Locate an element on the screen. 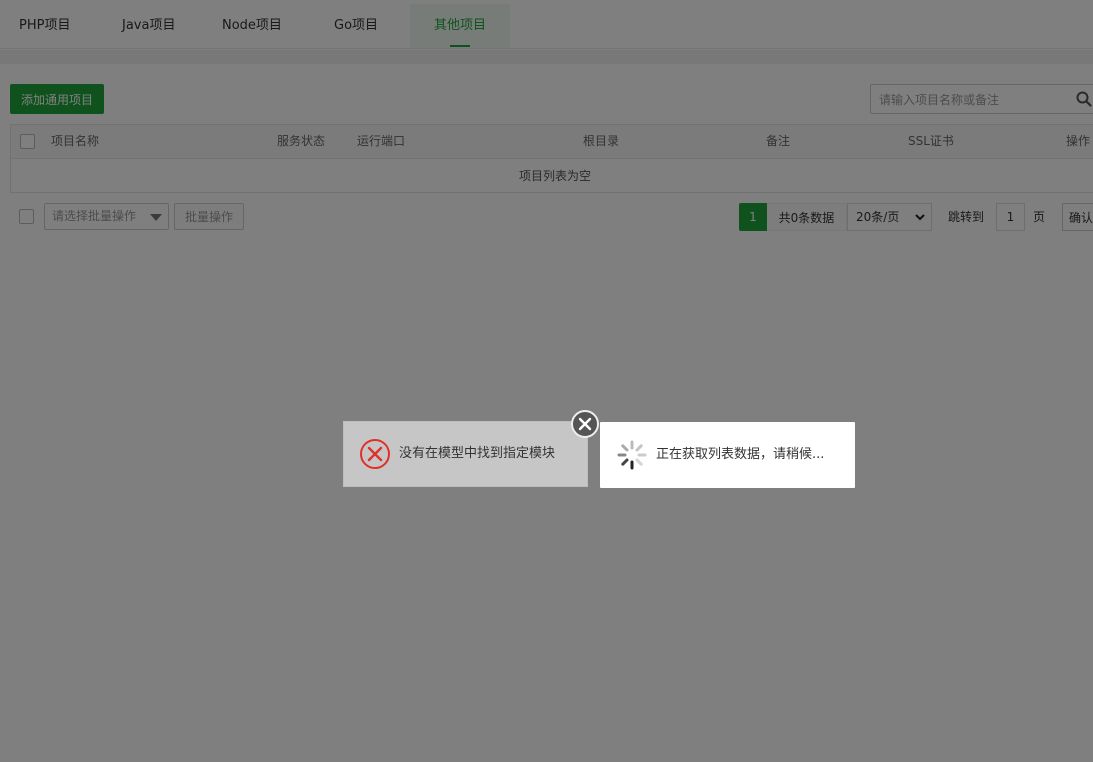  loading-spinner-icon is located at coordinates (632, 455).